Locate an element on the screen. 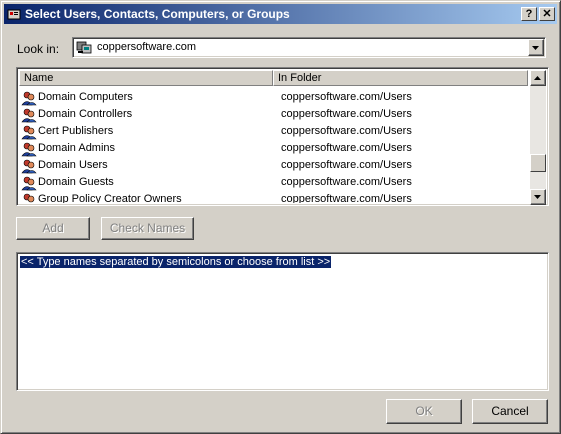 The width and height of the screenshot is (561, 434). row-name: Cert Publishers is located at coordinates (76, 131).